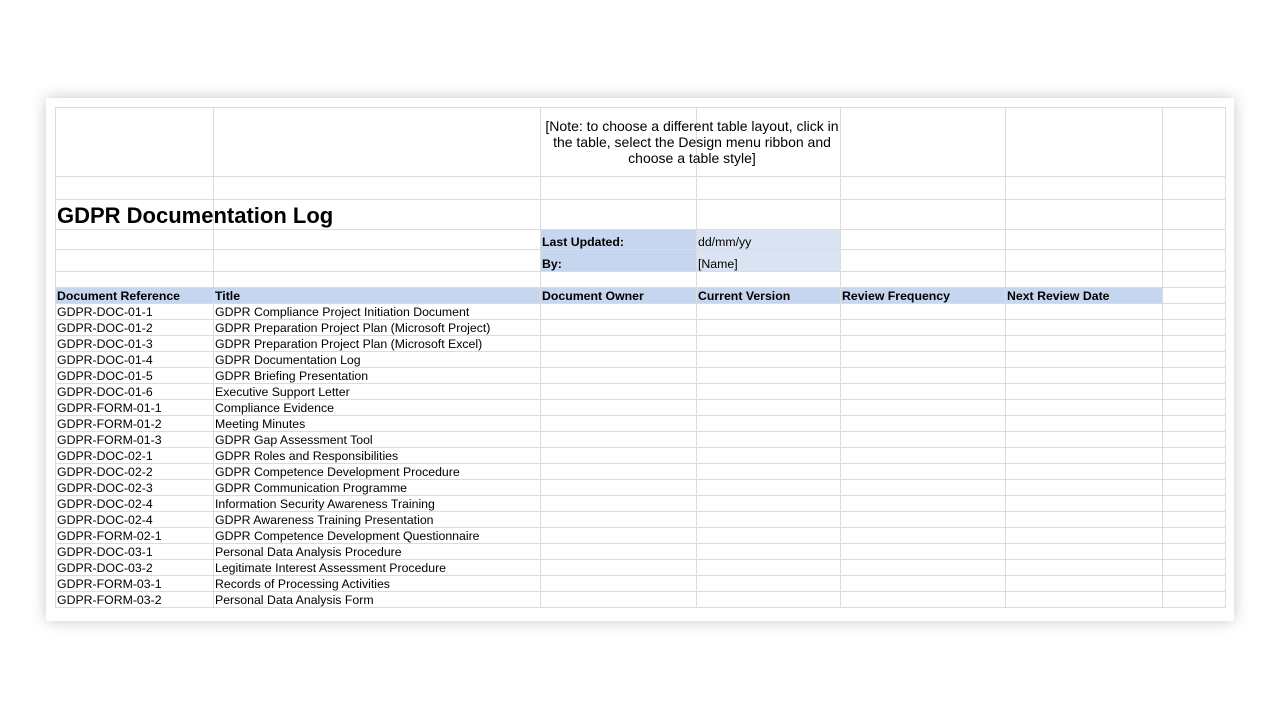 The width and height of the screenshot is (1280, 720). What do you see at coordinates (134, 407) in the screenshot?
I see `document-reference-cell: GDPR-FORM-01-1` at bounding box center [134, 407].